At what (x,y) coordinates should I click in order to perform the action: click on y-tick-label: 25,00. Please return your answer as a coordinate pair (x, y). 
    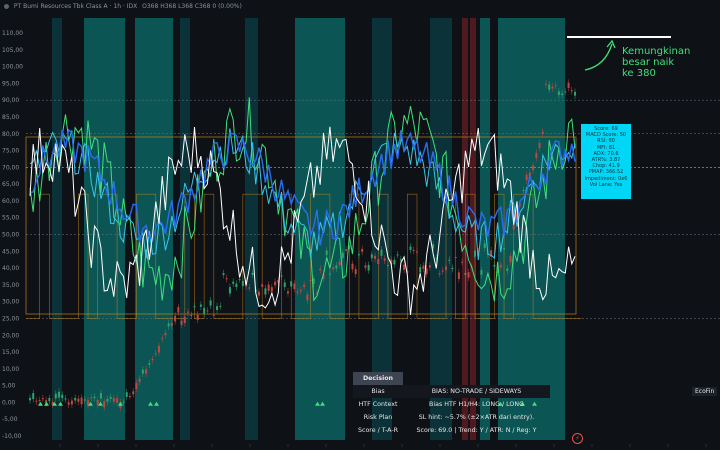
    Looking at the image, I should click on (10, 318).